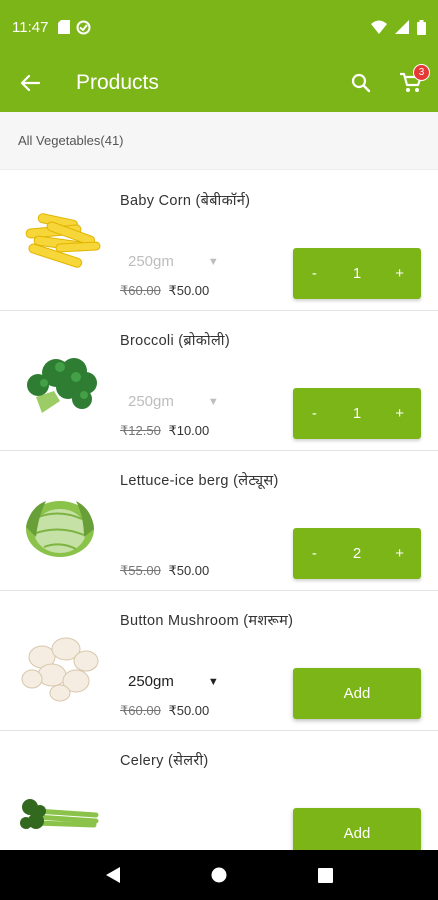 Image resolution: width=438 pixels, height=900 pixels. I want to click on mrp-price: ₹12.50, so click(140, 430).